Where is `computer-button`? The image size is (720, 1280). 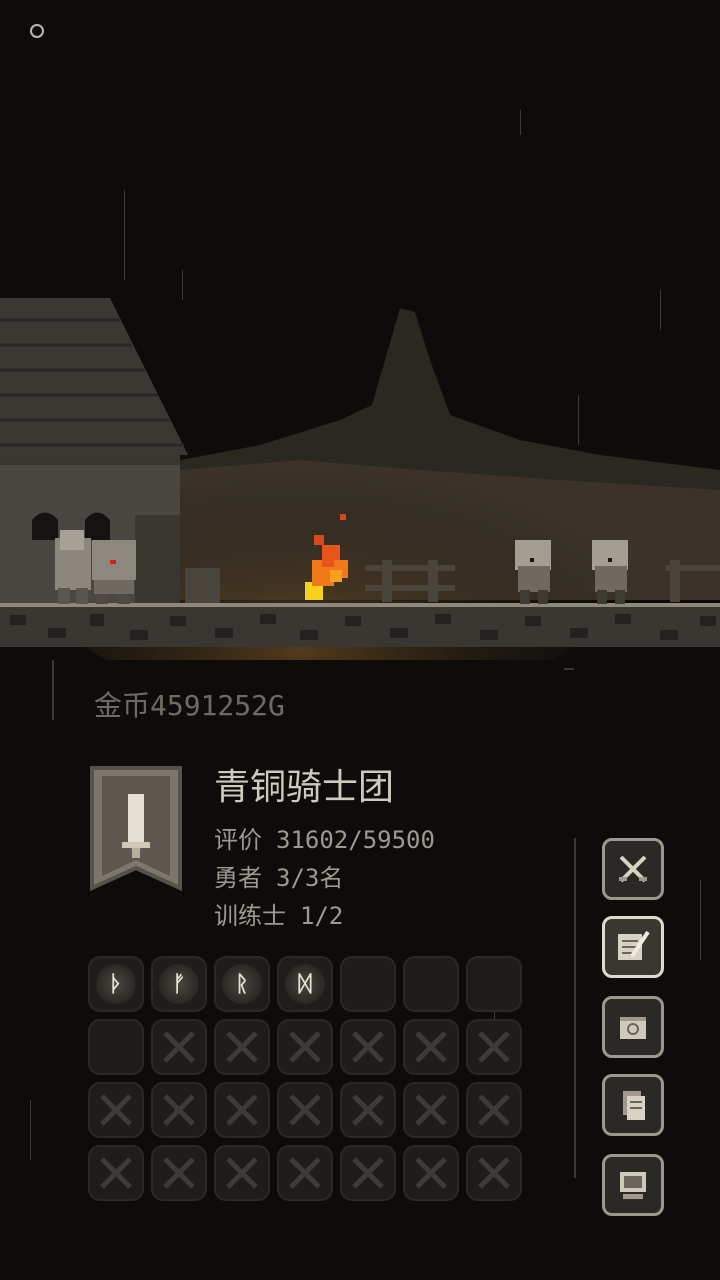
computer-button is located at coordinates (633, 1185).